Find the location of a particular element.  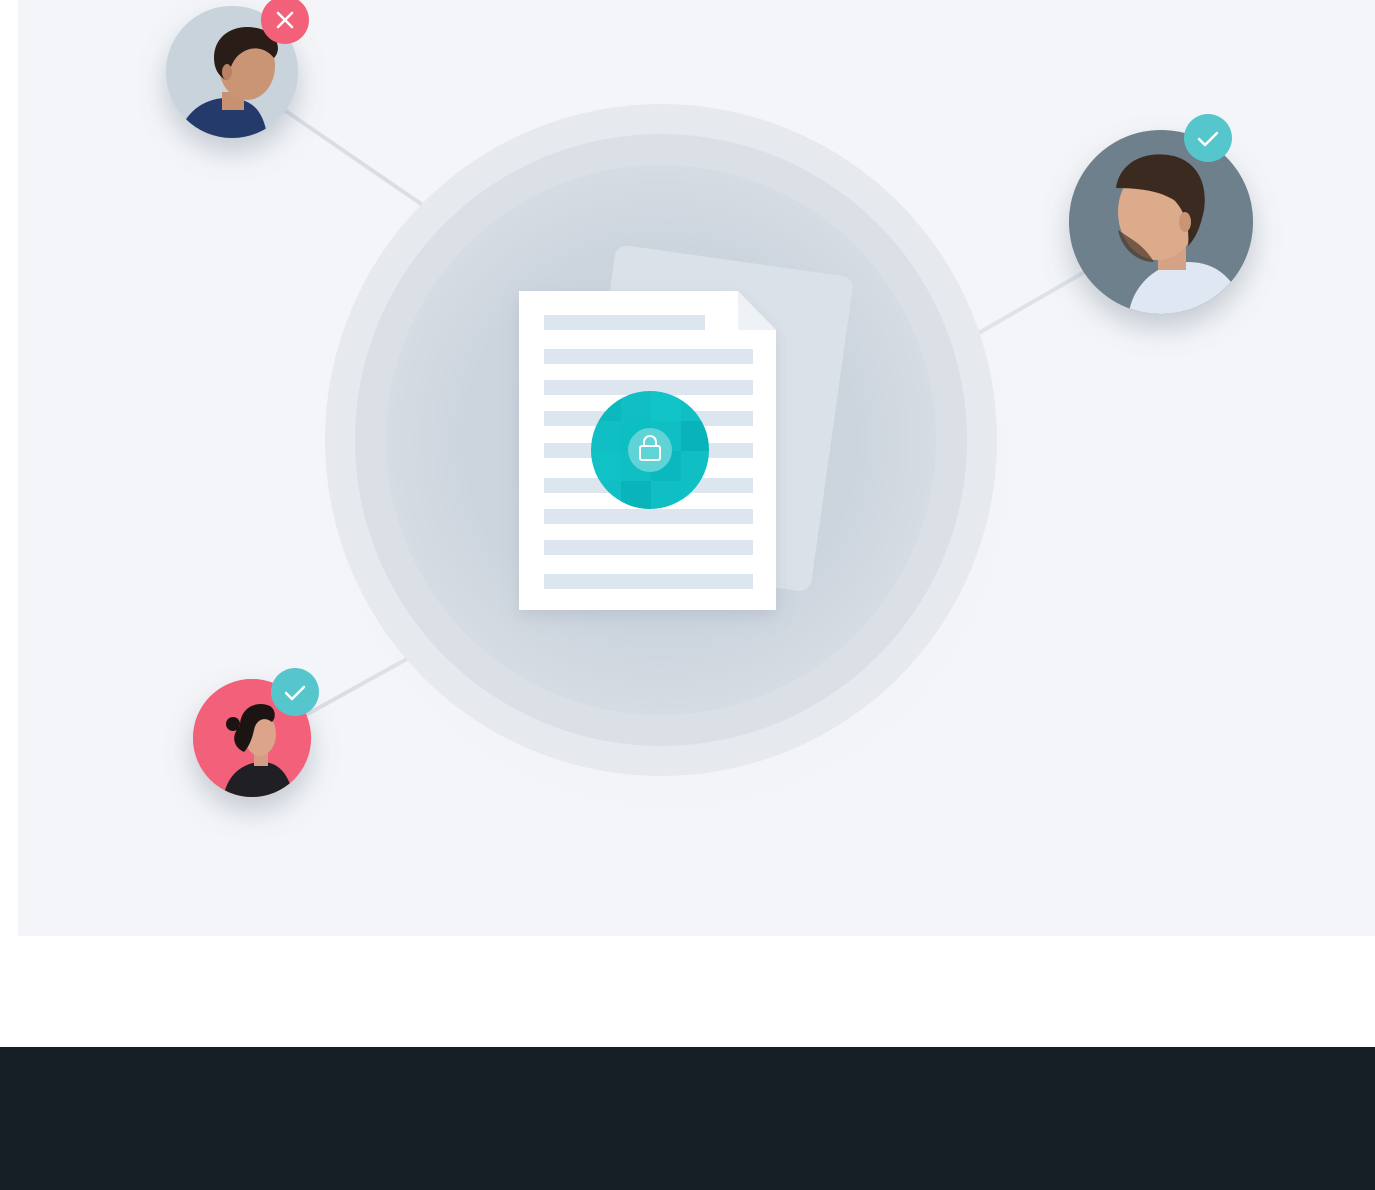

avatar is located at coordinates (1161, 222).